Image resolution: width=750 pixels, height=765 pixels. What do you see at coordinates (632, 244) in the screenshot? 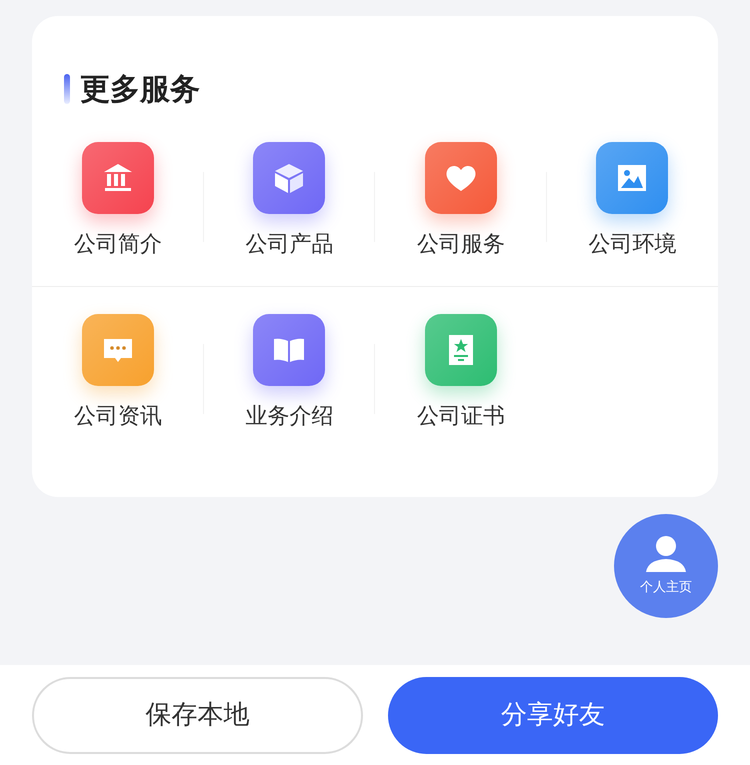
I see `service-label: 公司环境` at bounding box center [632, 244].